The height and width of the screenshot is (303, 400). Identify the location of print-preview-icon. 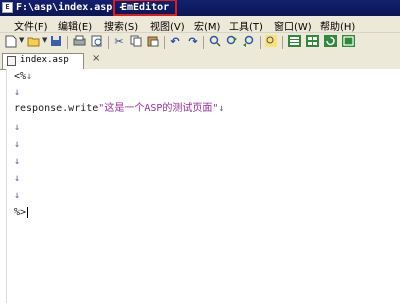
(97, 42).